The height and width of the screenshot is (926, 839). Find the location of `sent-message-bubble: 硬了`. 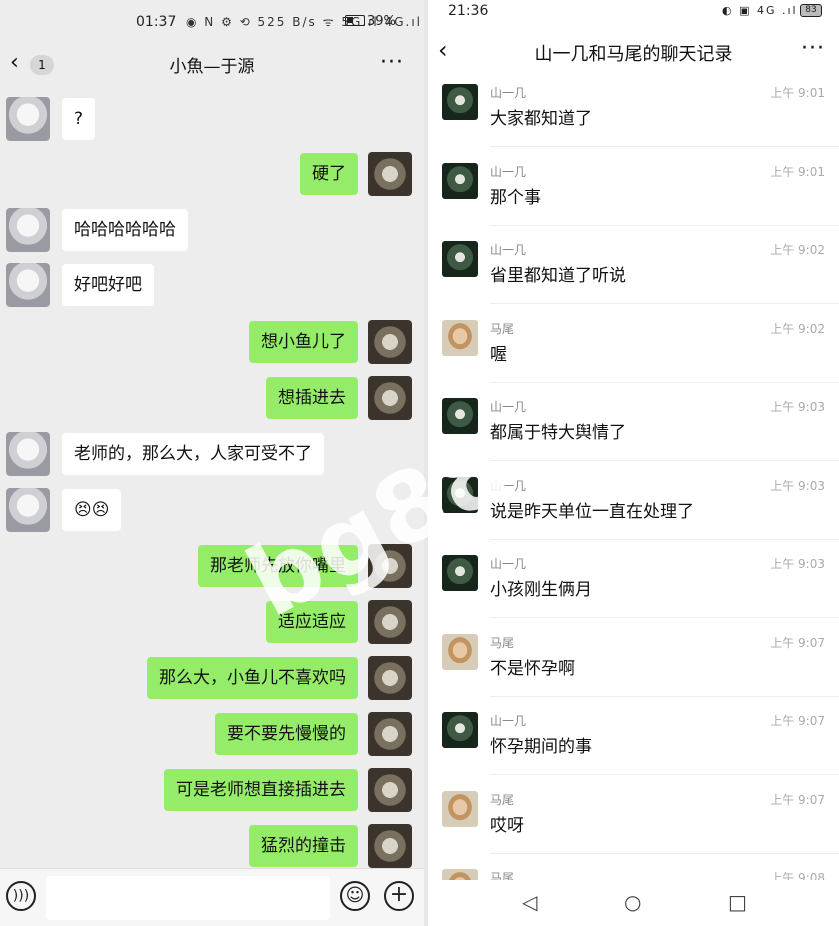

sent-message-bubble: 硬了 is located at coordinates (329, 174).